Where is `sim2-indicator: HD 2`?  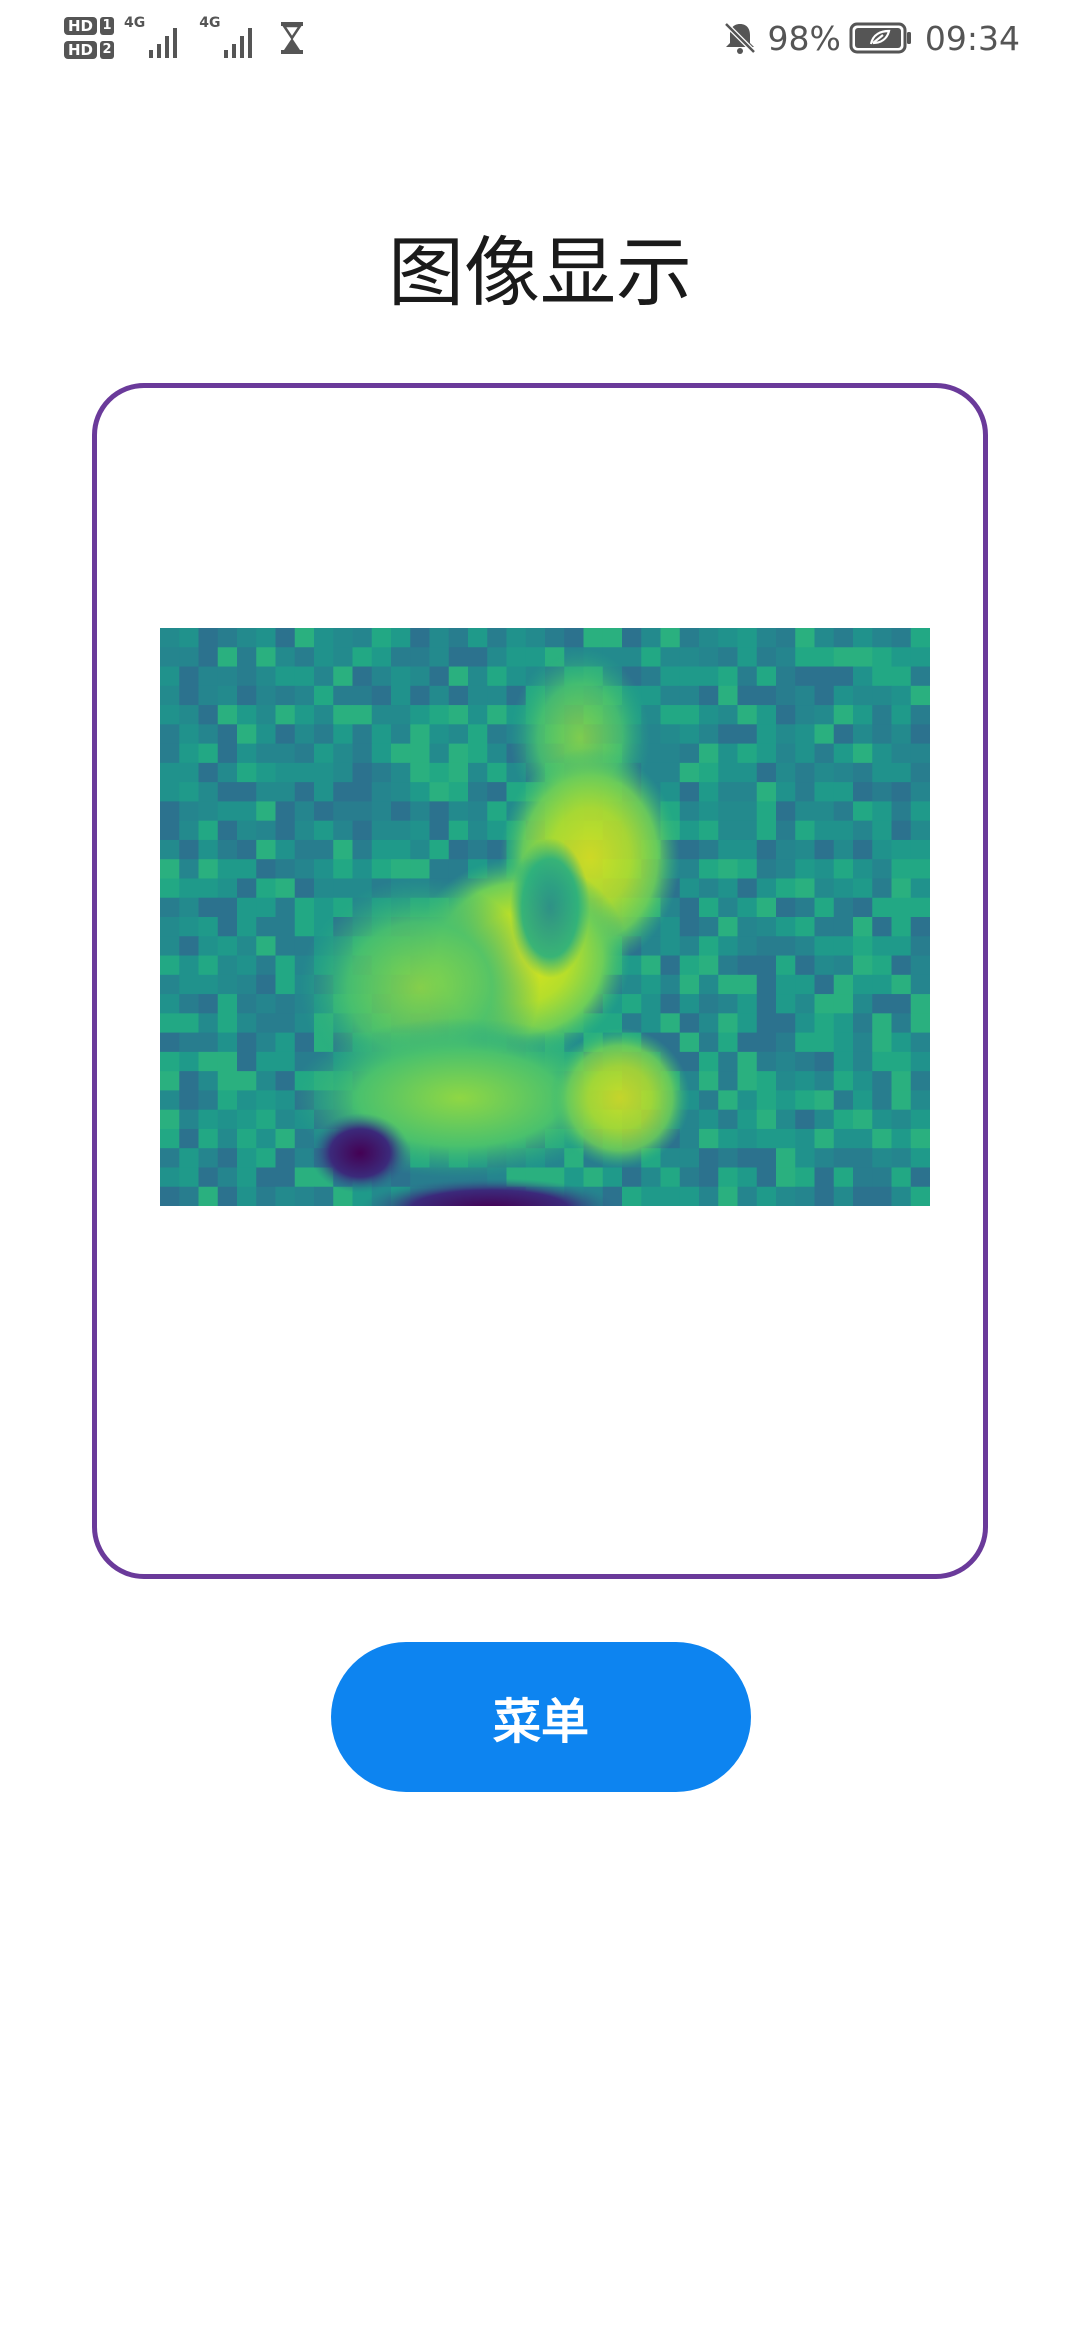
sim2-indicator: HD 2 is located at coordinates (89, 50).